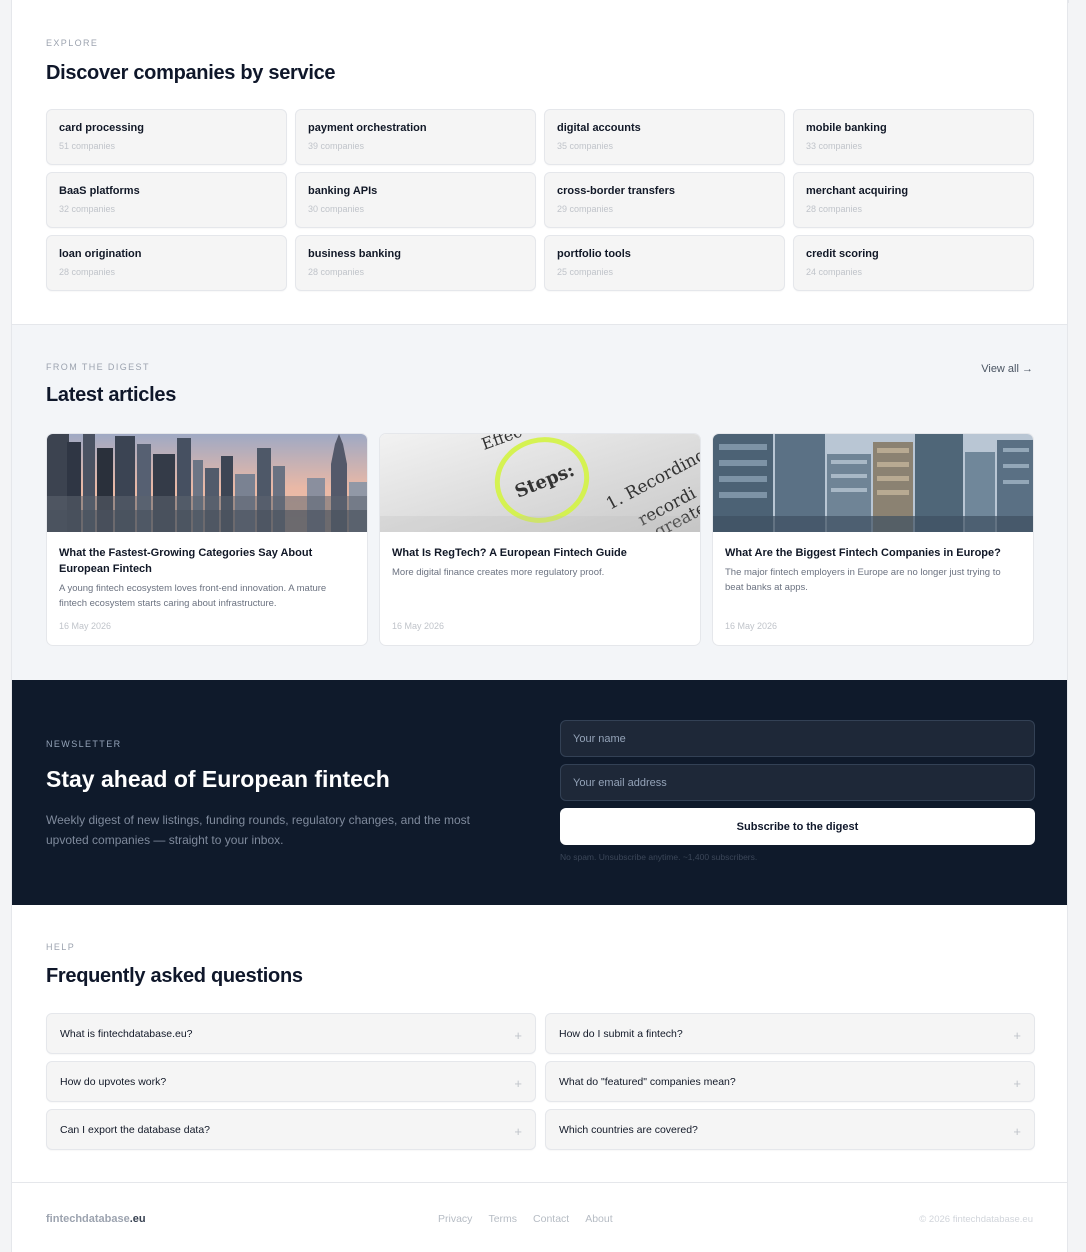 This screenshot has width=1086, height=1252. What do you see at coordinates (291, 1033) in the screenshot?
I see `faq-item: What is fintechdatabase.eu? +` at bounding box center [291, 1033].